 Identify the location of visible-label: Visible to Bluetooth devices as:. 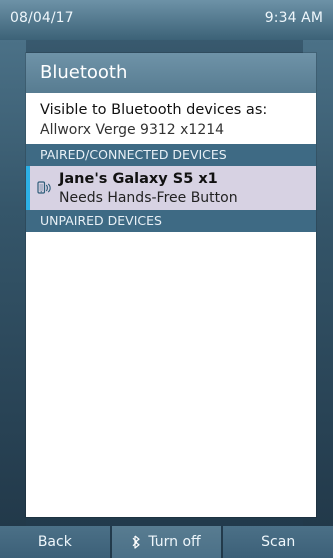
(154, 110).